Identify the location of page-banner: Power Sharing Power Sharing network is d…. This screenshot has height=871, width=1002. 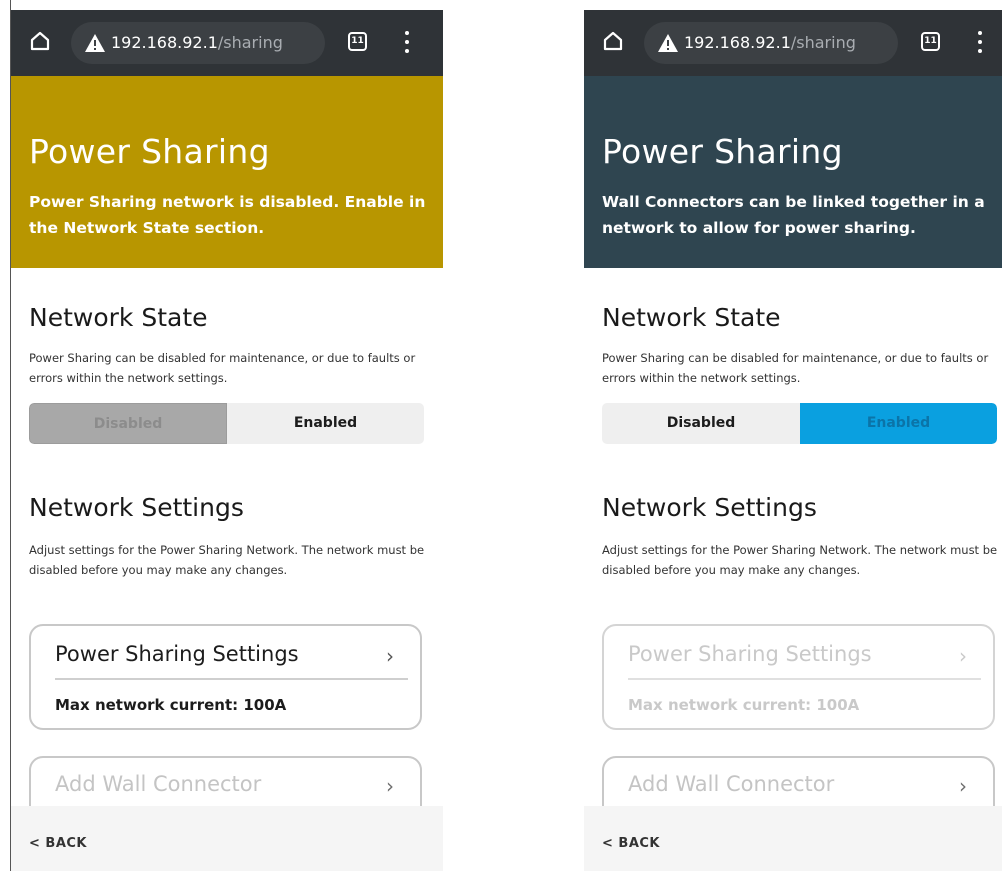
(227, 172).